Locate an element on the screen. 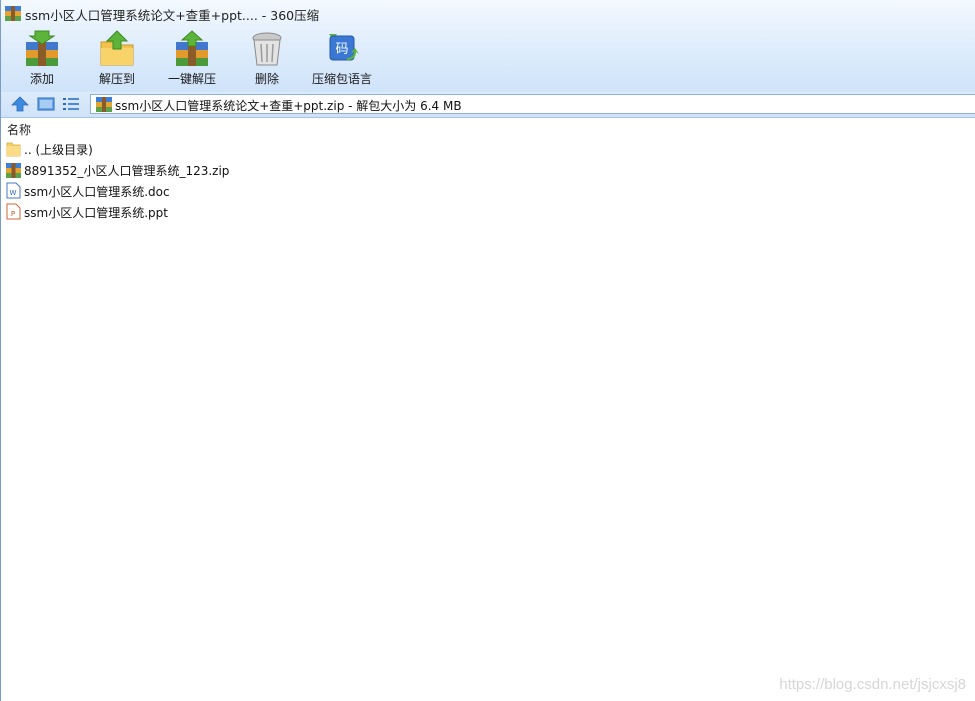 Image resolution: width=975 pixels, height=701 pixels. delete-bin-icon is located at coordinates (267, 49).